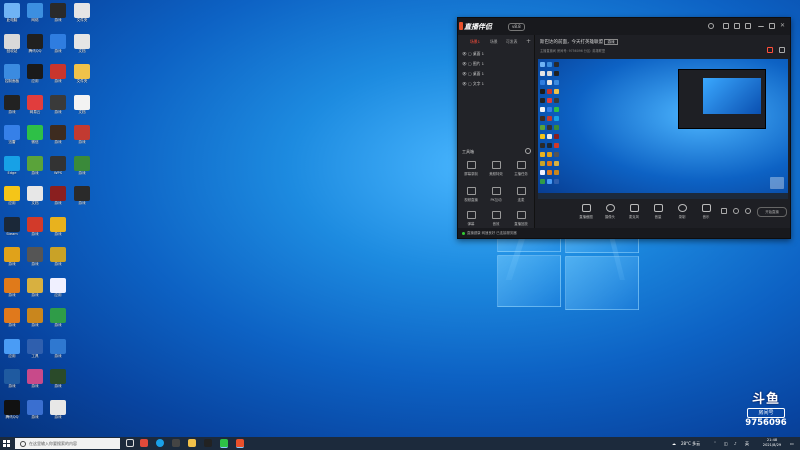 The height and width of the screenshot is (450, 800). What do you see at coordinates (144, 443) in the screenshot?
I see `media-app-icon` at bounding box center [144, 443].